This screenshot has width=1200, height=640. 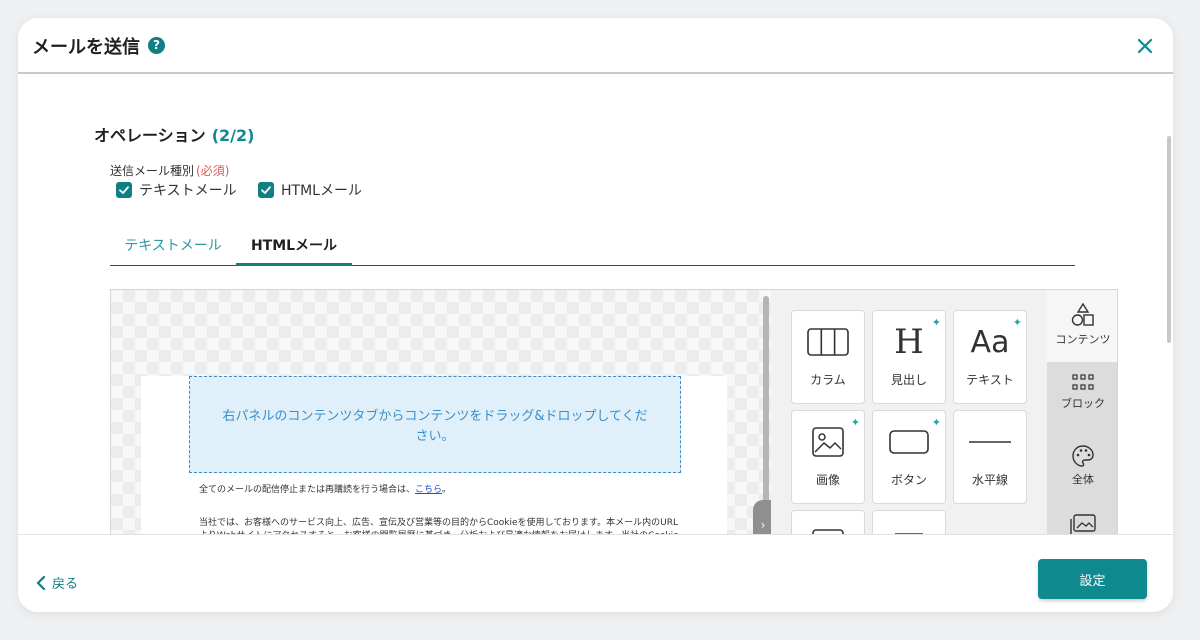 I want to click on html-mail-checkbox-label: HTMLメール, so click(x=321, y=191).